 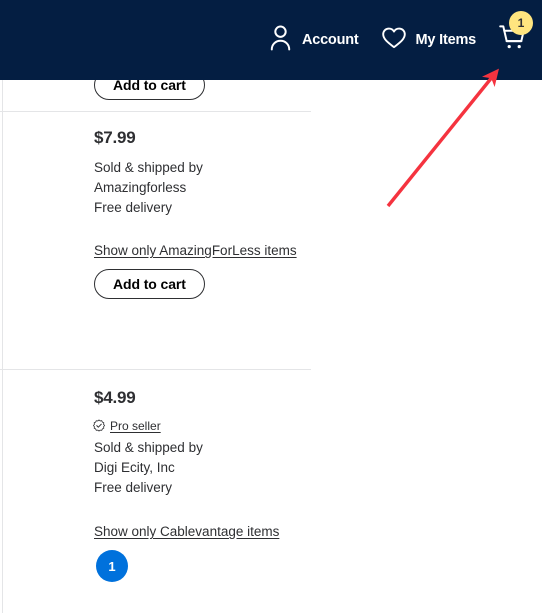 What do you see at coordinates (280, 40) in the screenshot?
I see `account-person-icon` at bounding box center [280, 40].